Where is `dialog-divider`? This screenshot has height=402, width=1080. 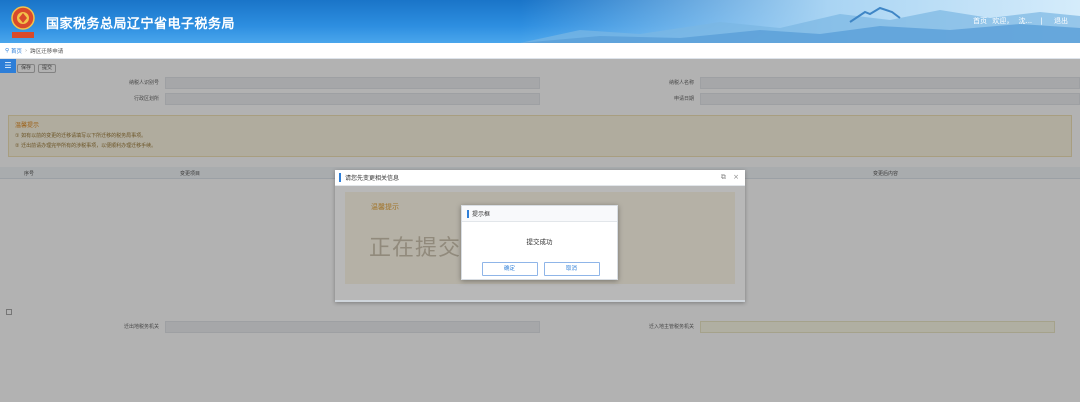
dialog-divider is located at coordinates (540, 301).